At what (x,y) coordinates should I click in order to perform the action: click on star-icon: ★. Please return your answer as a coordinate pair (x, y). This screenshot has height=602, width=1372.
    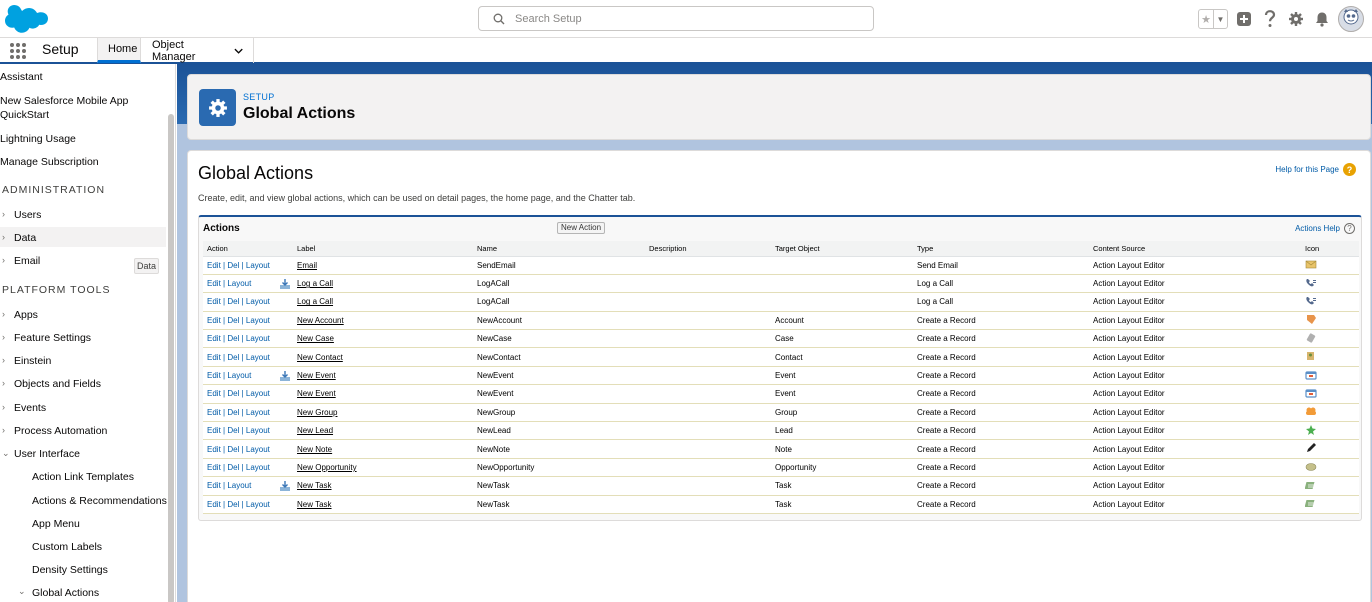
    Looking at the image, I should click on (1206, 19).